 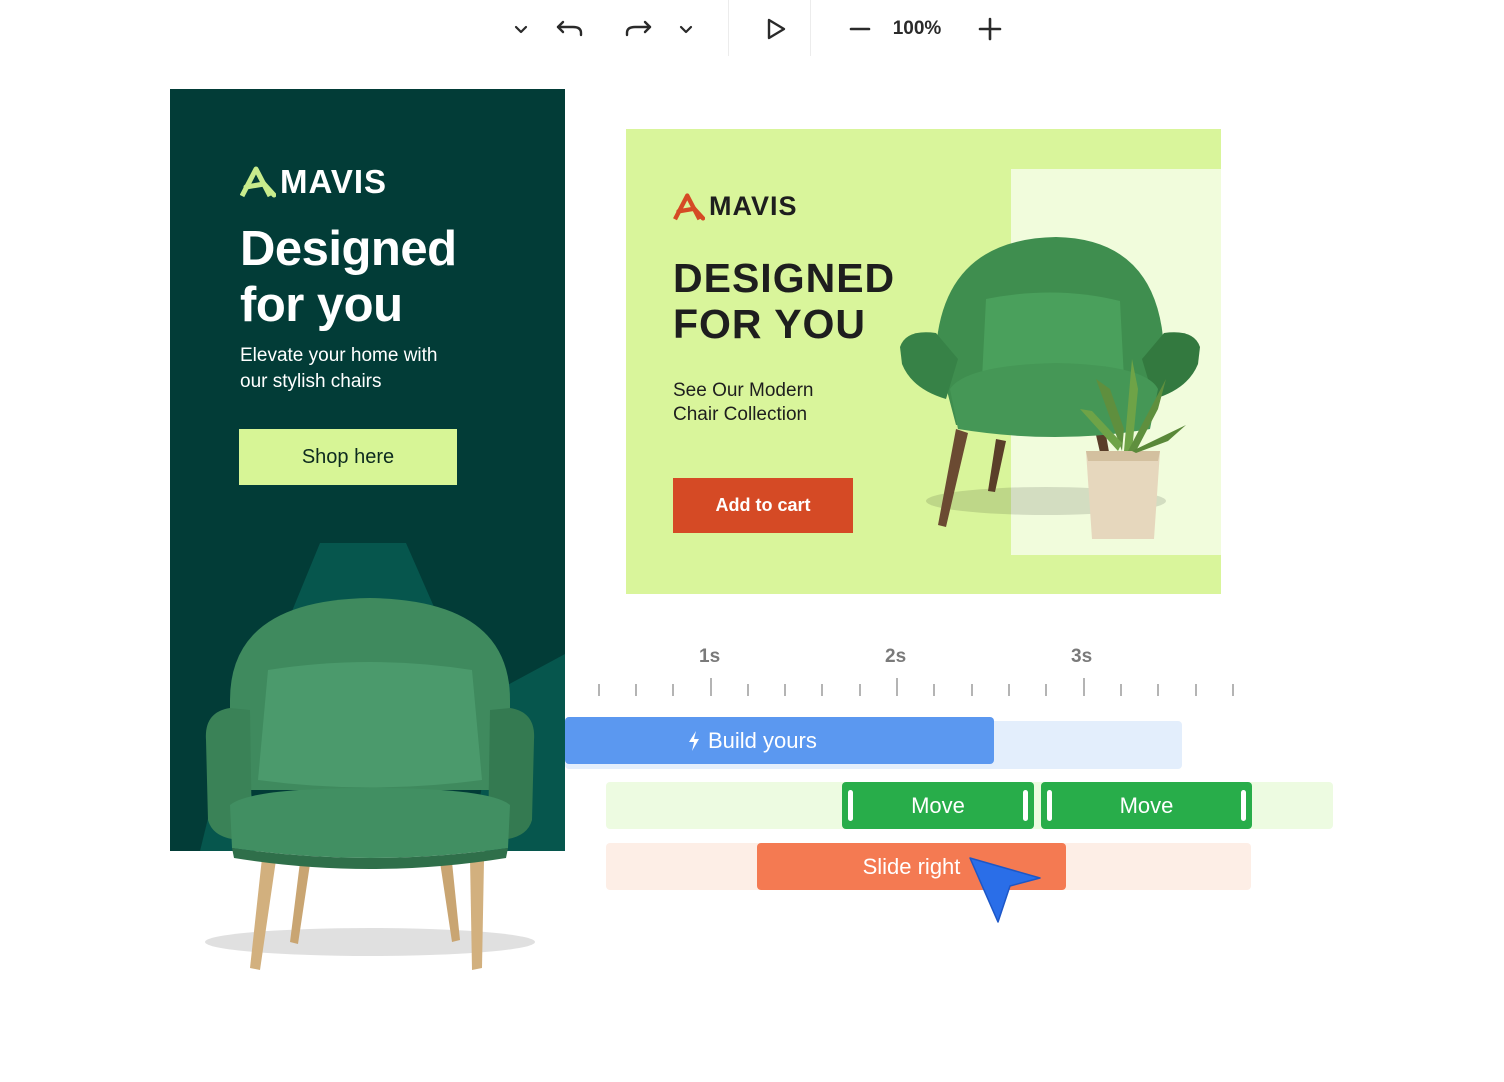 What do you see at coordinates (763, 505) in the screenshot?
I see `add-to-cart-button: Add to cart` at bounding box center [763, 505].